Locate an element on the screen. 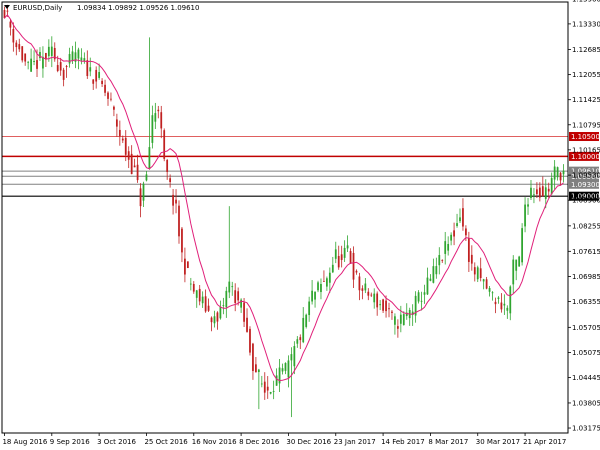  y-tick-label: 1.09530 is located at coordinates (586, 176).